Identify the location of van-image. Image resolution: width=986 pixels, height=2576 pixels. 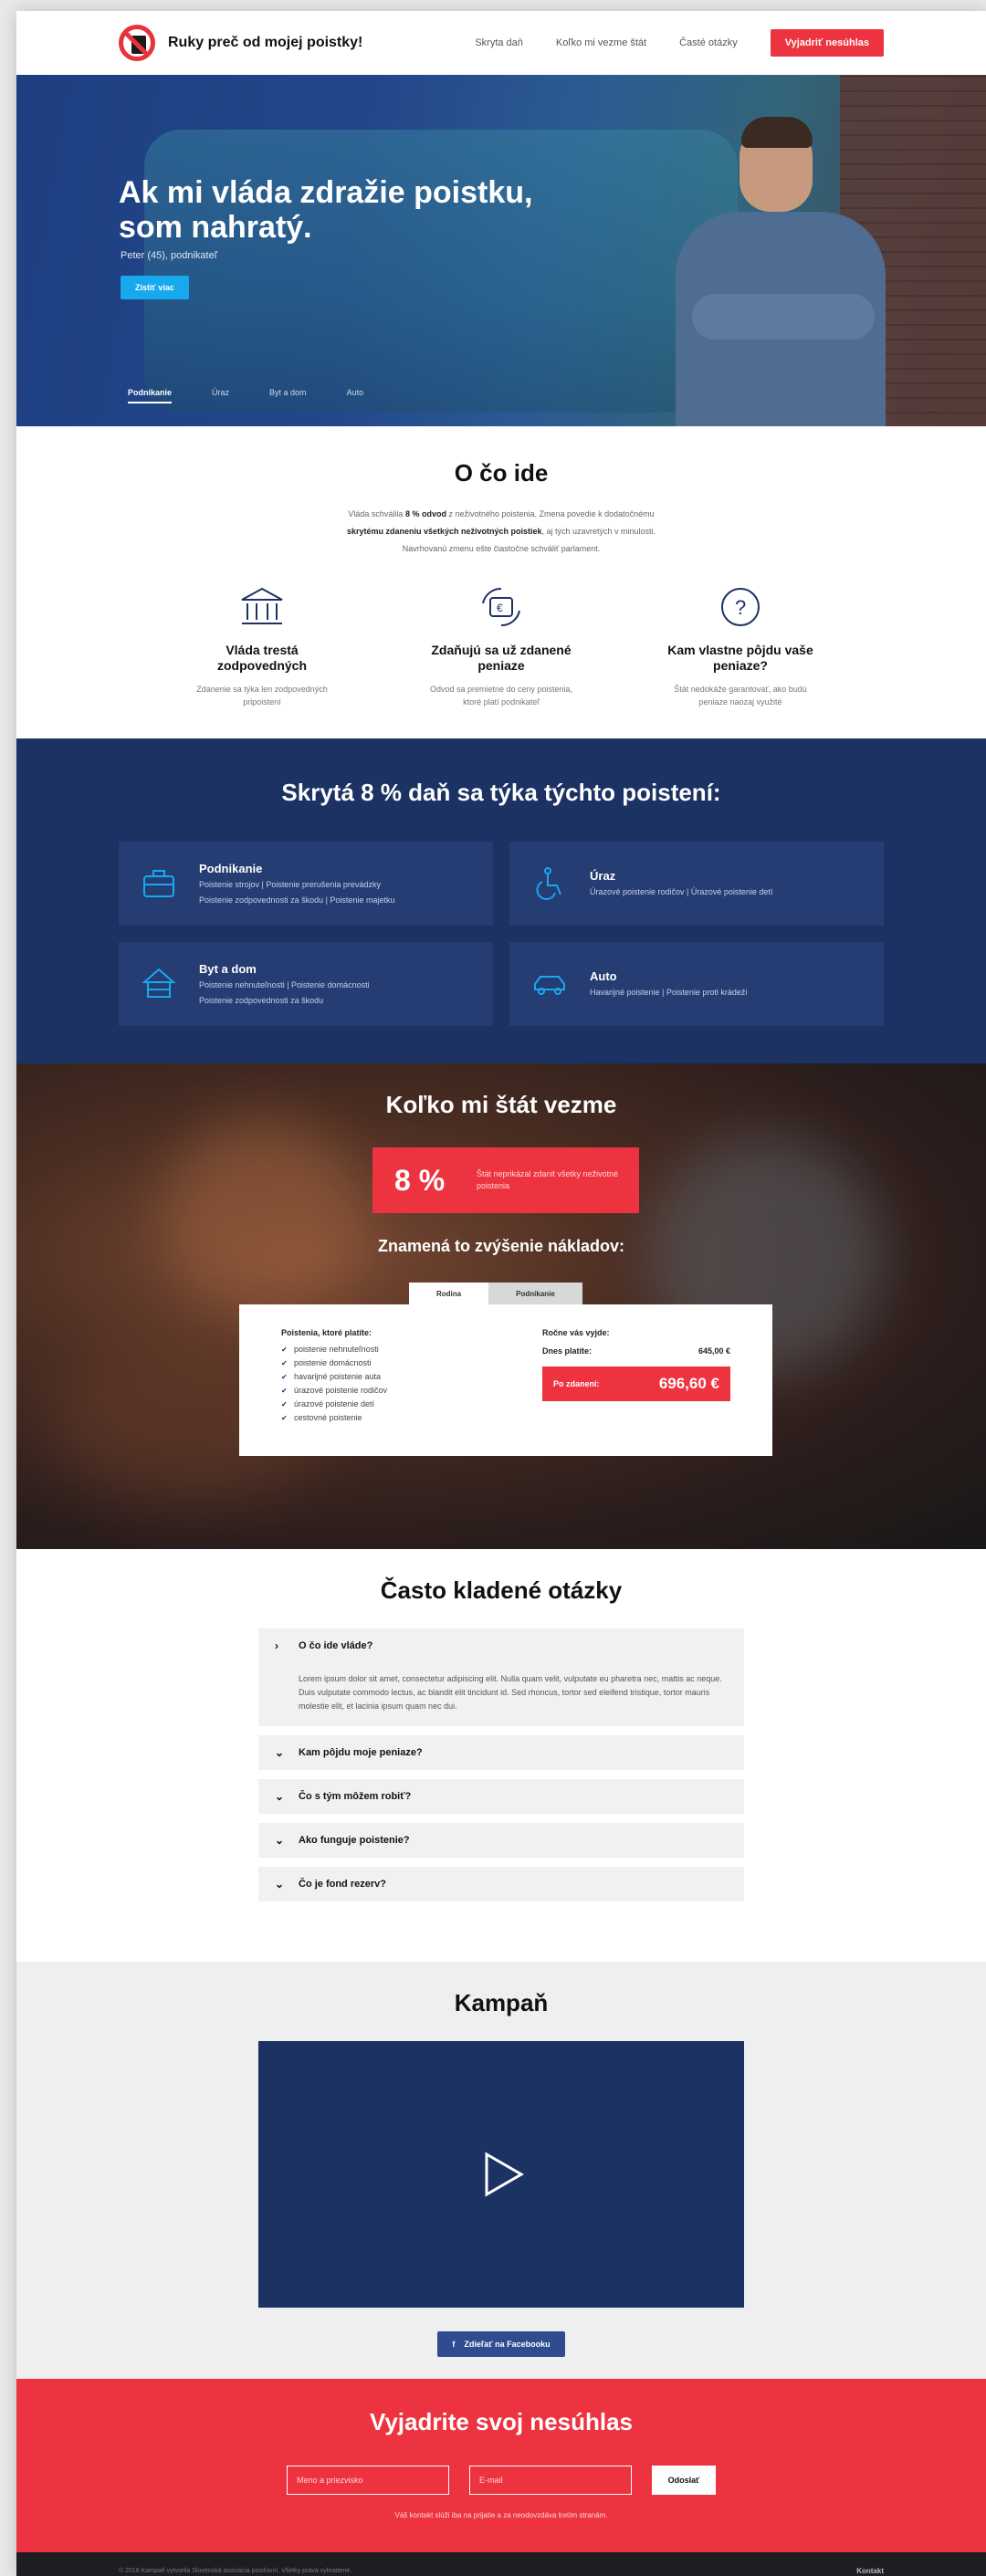
(441, 271).